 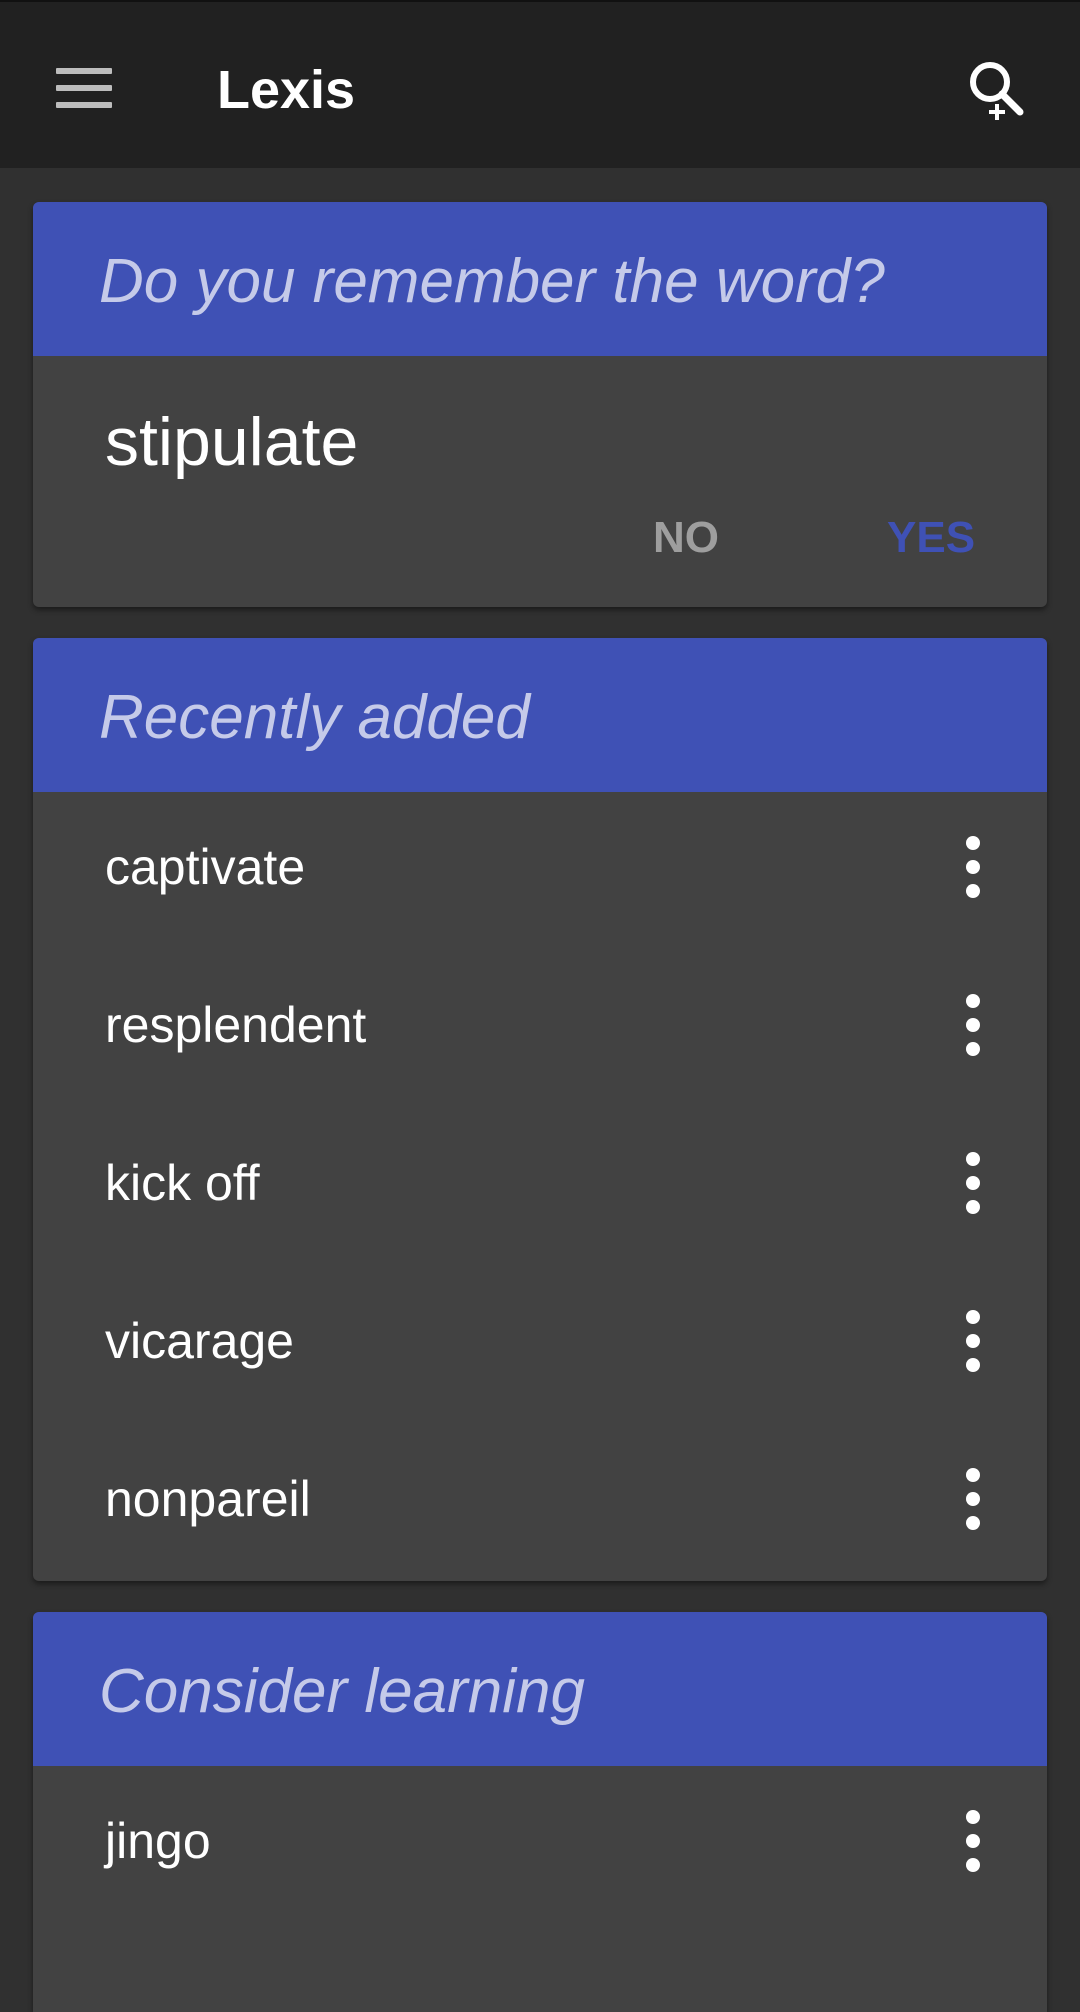 What do you see at coordinates (158, 1841) in the screenshot?
I see `word-label: jingo` at bounding box center [158, 1841].